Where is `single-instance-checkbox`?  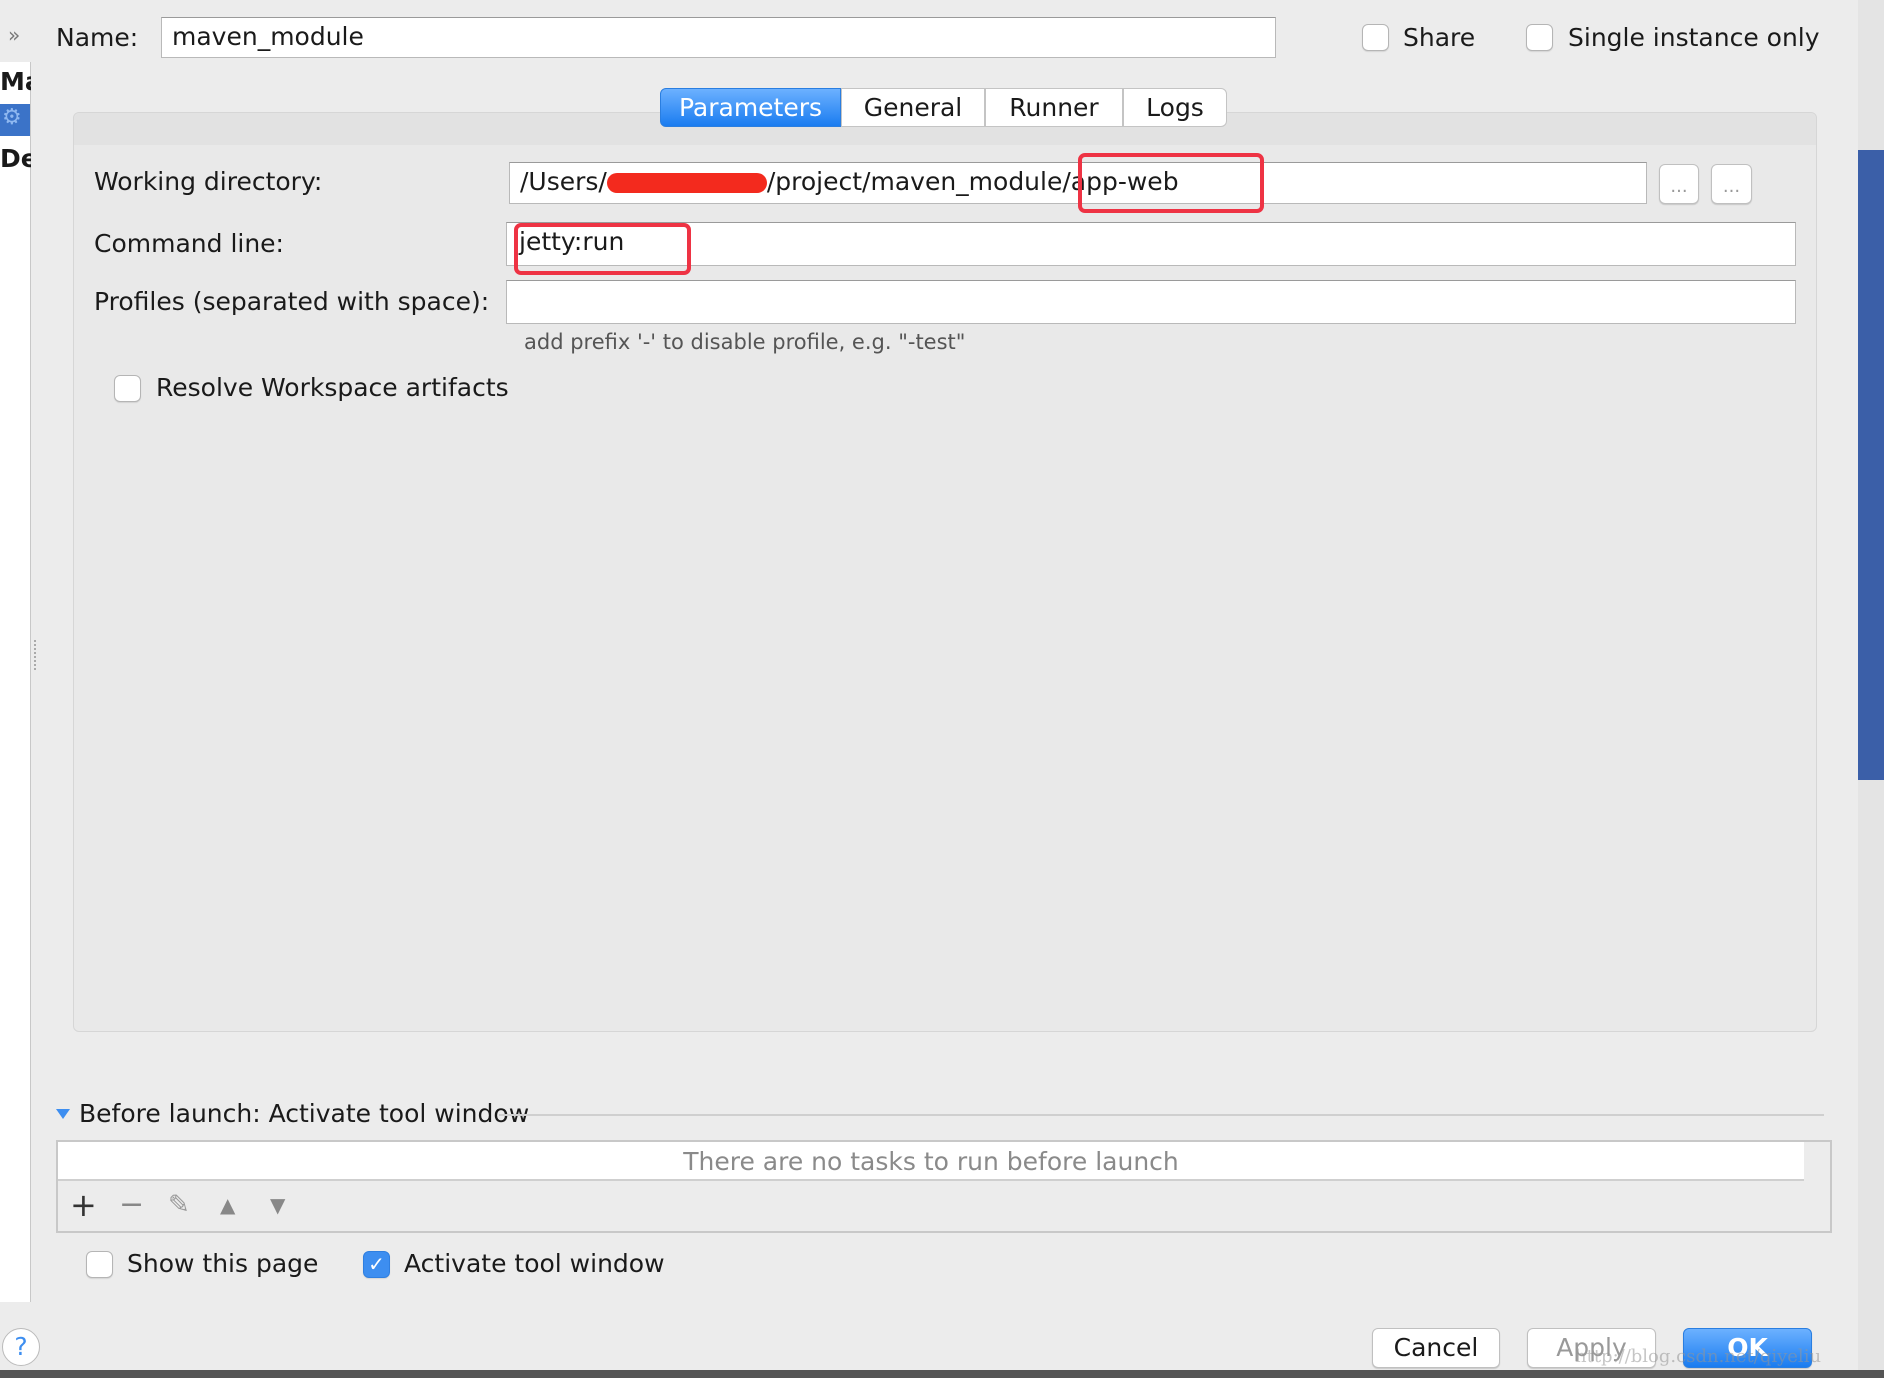
single-instance-checkbox is located at coordinates (1539, 37).